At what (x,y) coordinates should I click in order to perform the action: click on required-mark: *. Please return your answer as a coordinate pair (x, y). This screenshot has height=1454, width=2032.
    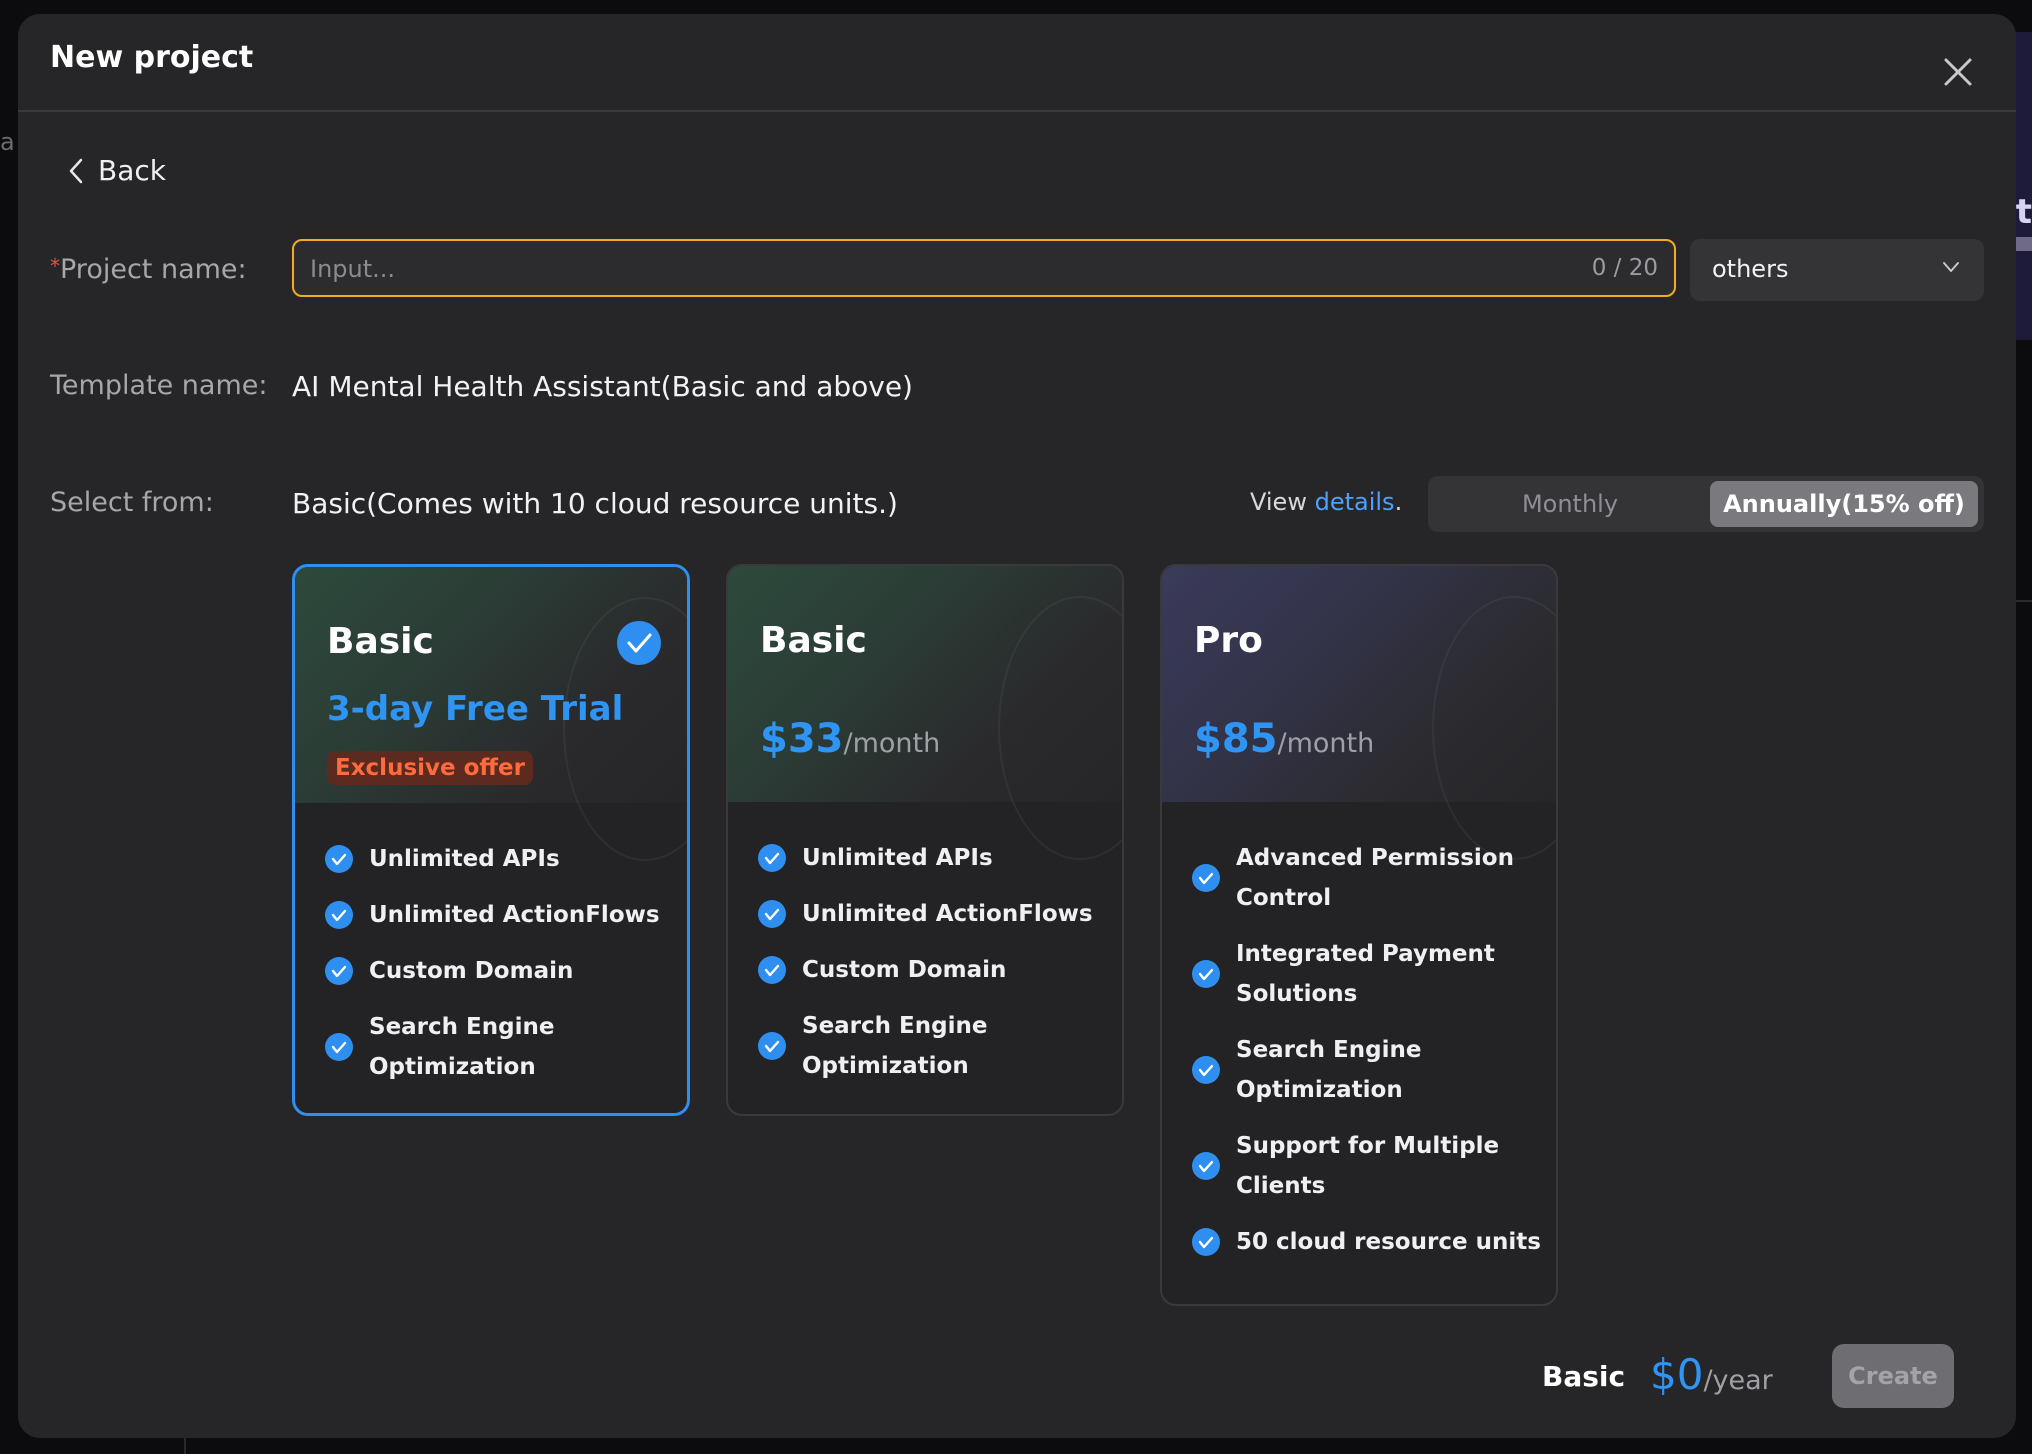
    Looking at the image, I should click on (55, 266).